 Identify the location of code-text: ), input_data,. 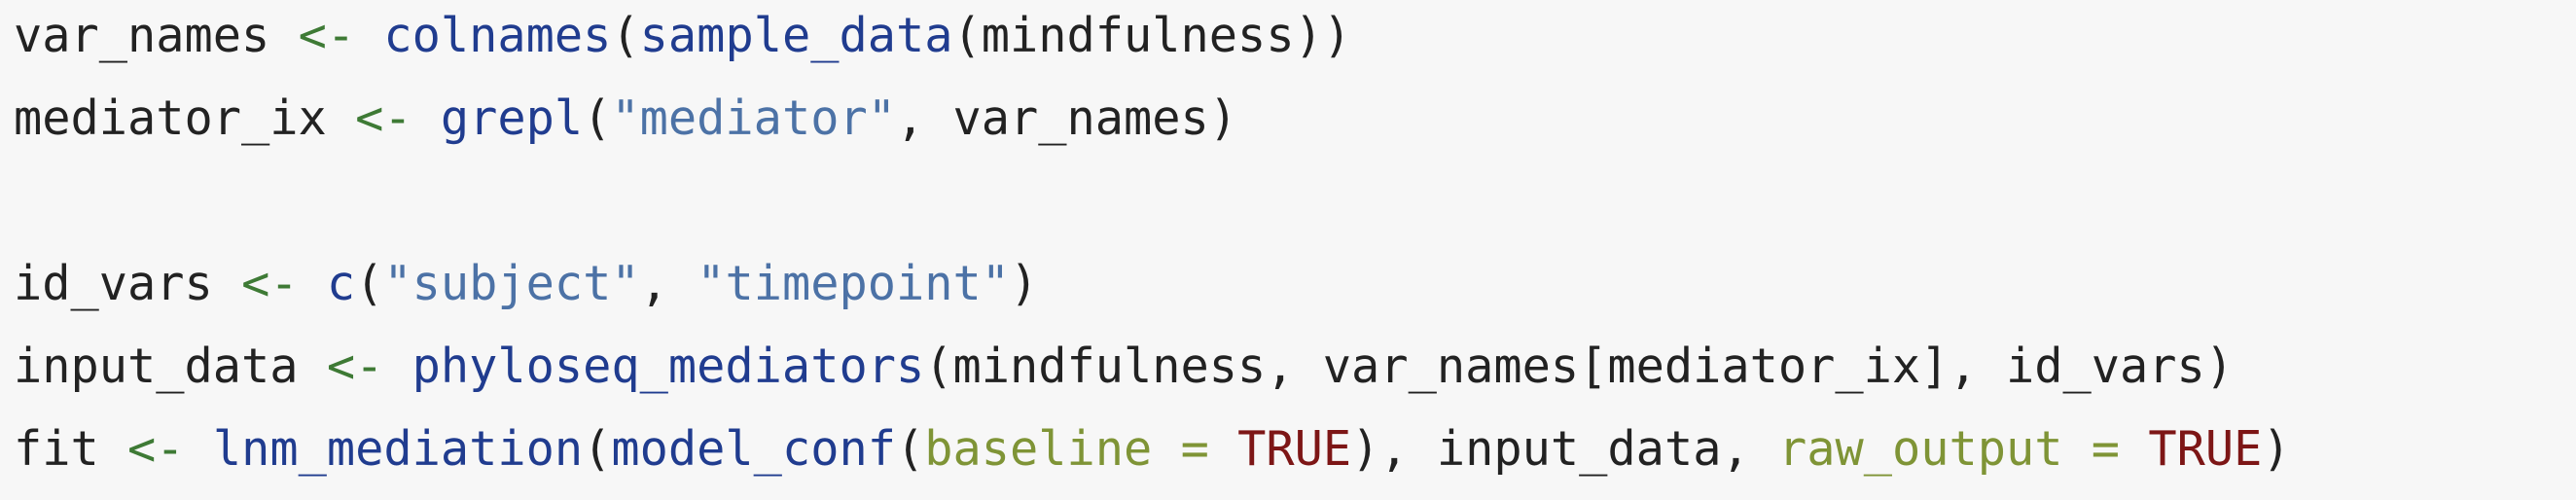
(1564, 449).